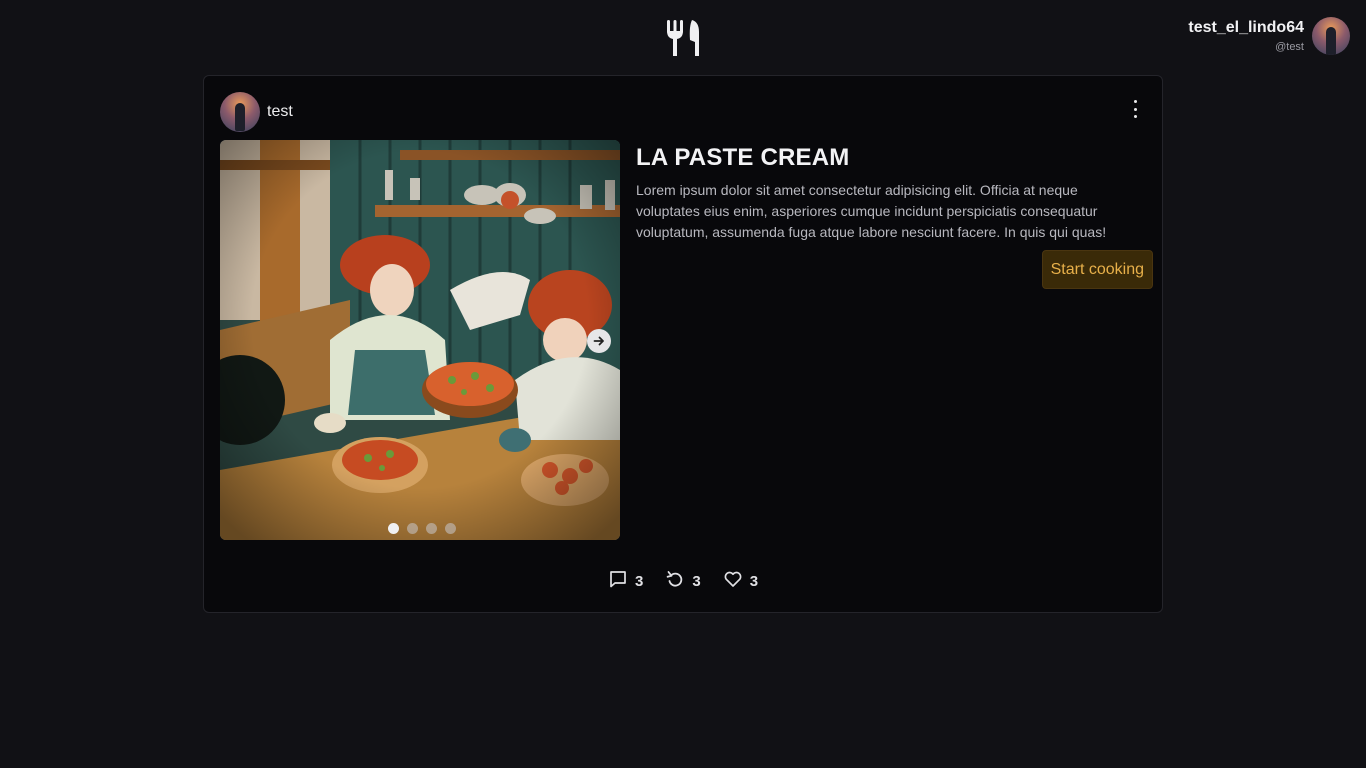 The width and height of the screenshot is (1366, 768). I want to click on user-info: test_el_lindo64 @test, so click(1246, 35).